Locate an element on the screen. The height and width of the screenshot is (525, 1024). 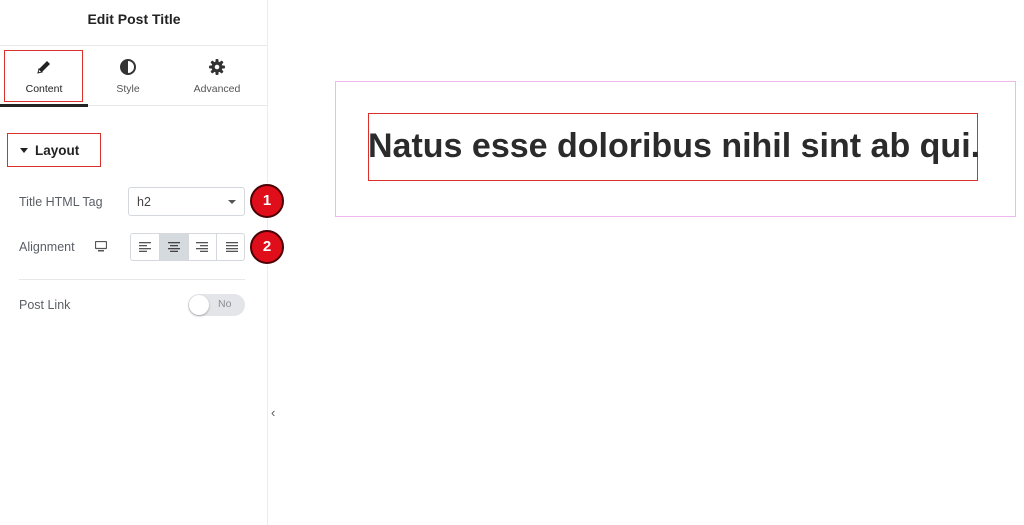
gear-icon is located at coordinates (217, 67).